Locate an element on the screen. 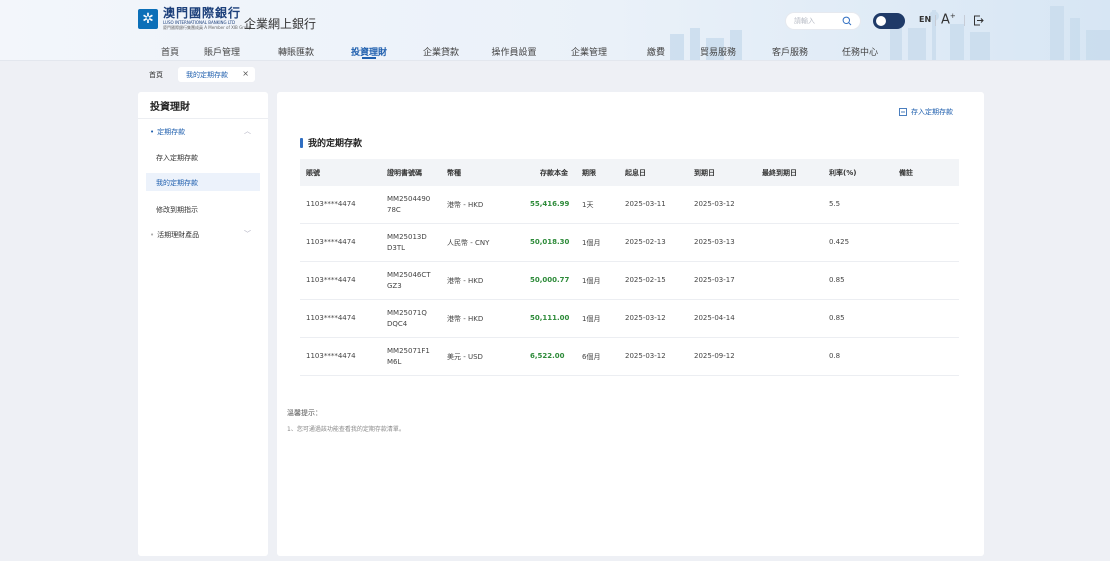 This screenshot has width=1110, height=561. section-title: 我的定期存款 is located at coordinates (331, 142).